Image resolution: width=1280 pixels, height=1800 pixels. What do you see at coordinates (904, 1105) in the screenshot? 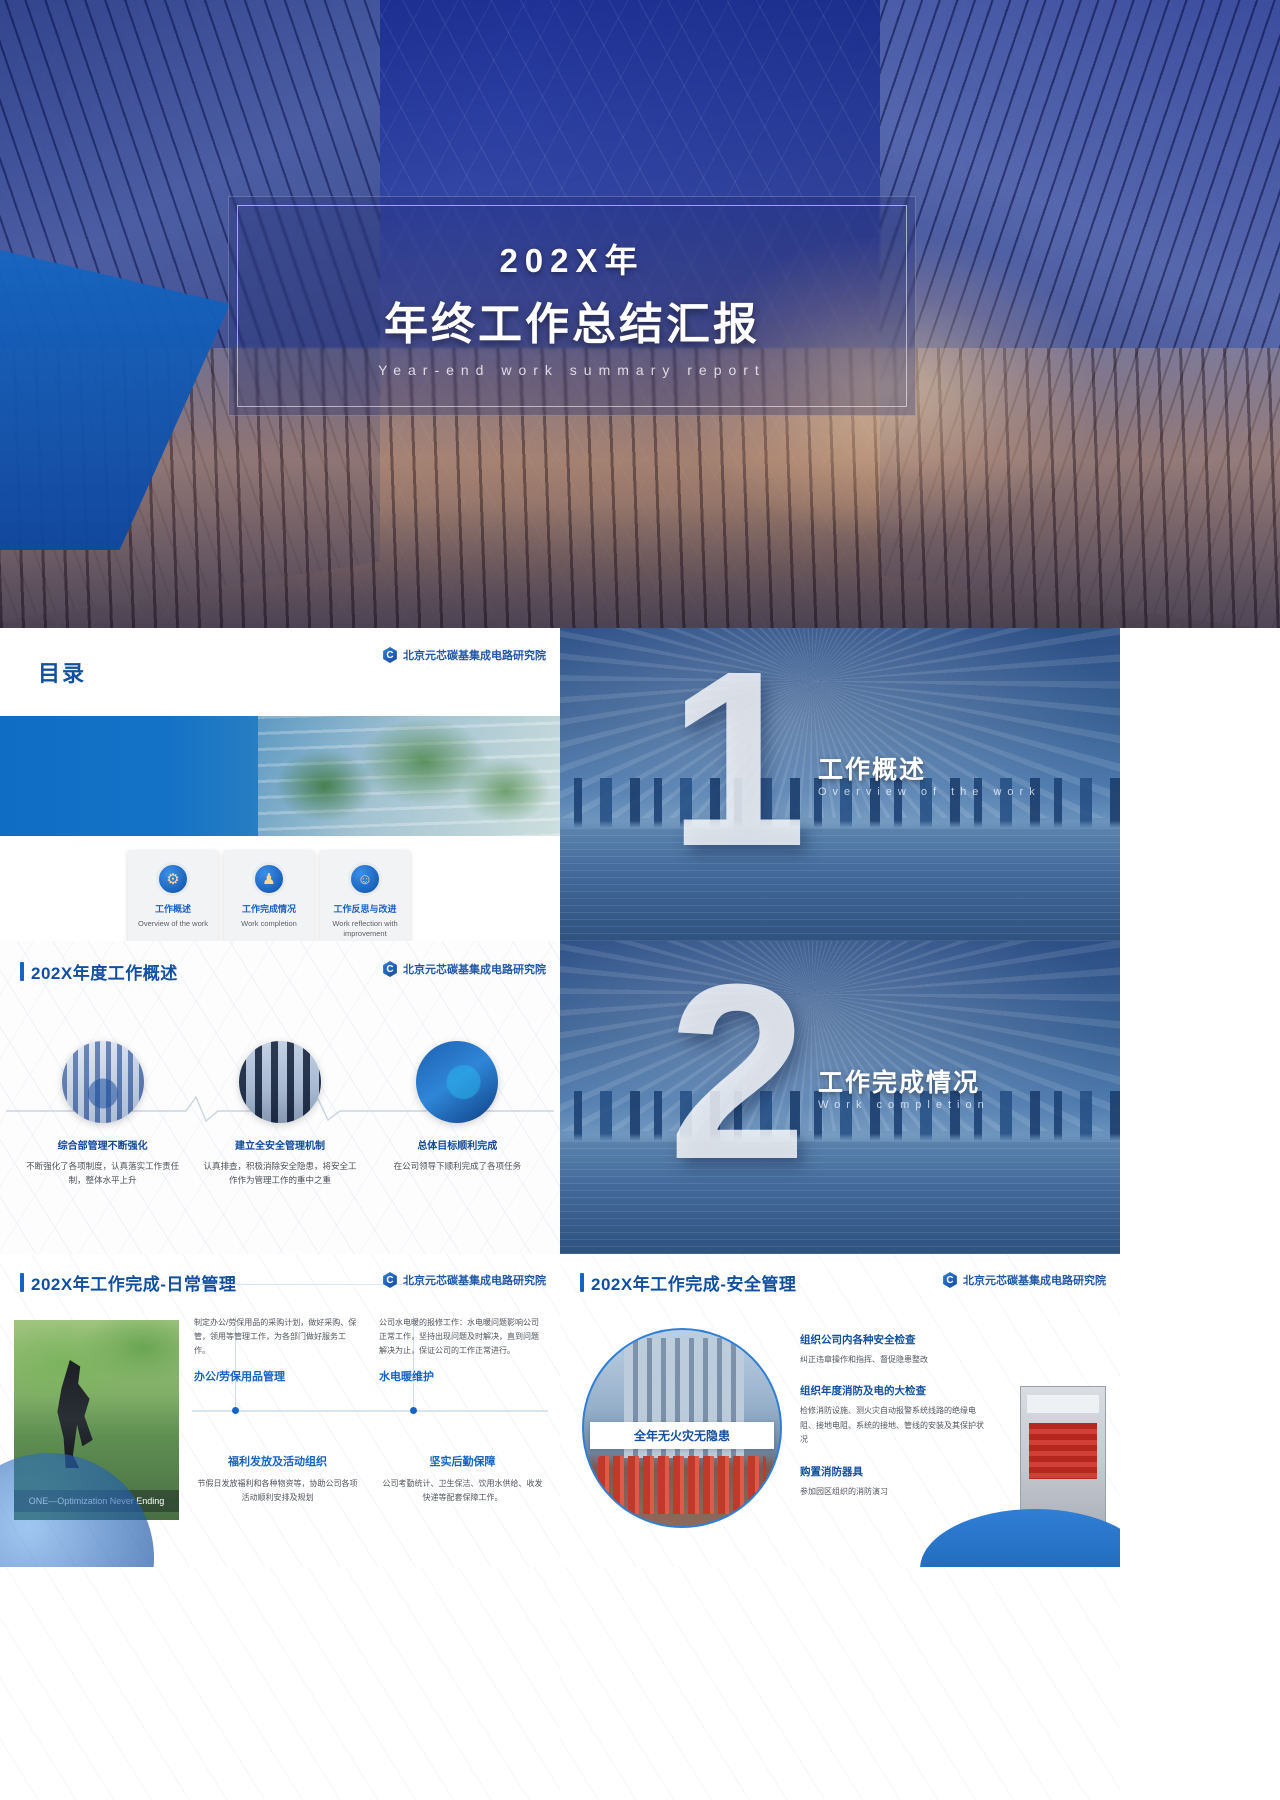
I see `section-subtitle-en: Work completion` at bounding box center [904, 1105].